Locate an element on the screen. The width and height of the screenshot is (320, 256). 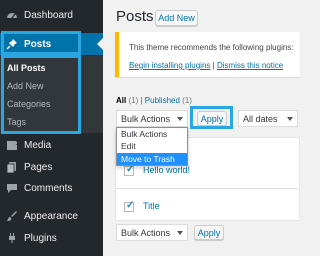
posts-submenu: All Posts Add New Categories Tags is located at coordinates (51, 94).